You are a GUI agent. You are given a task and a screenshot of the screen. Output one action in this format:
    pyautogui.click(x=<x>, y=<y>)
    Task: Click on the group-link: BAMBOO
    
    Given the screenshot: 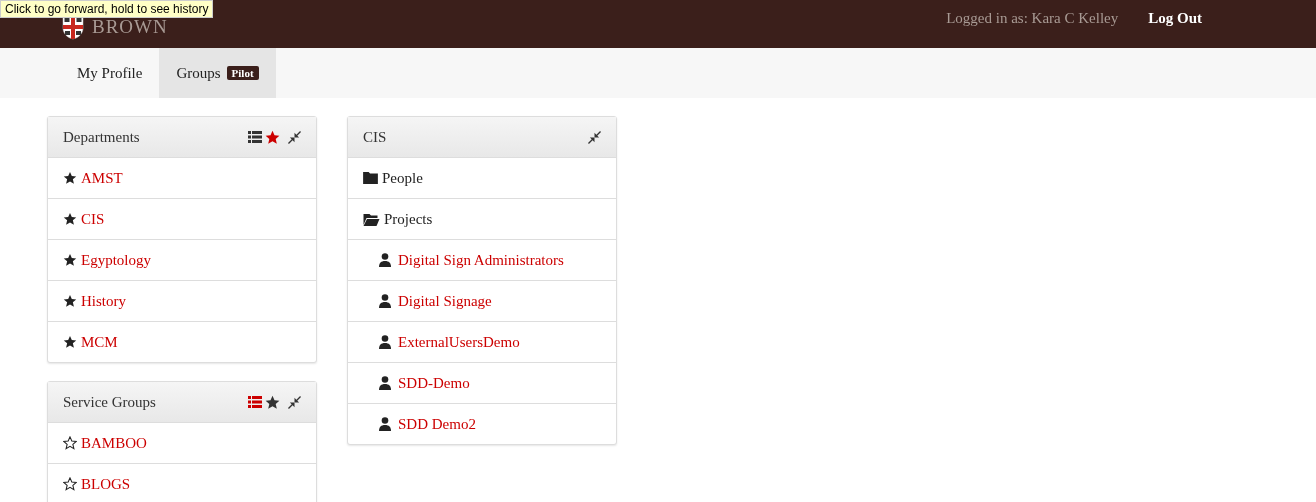 What is the action you would take?
    pyautogui.click(x=114, y=443)
    